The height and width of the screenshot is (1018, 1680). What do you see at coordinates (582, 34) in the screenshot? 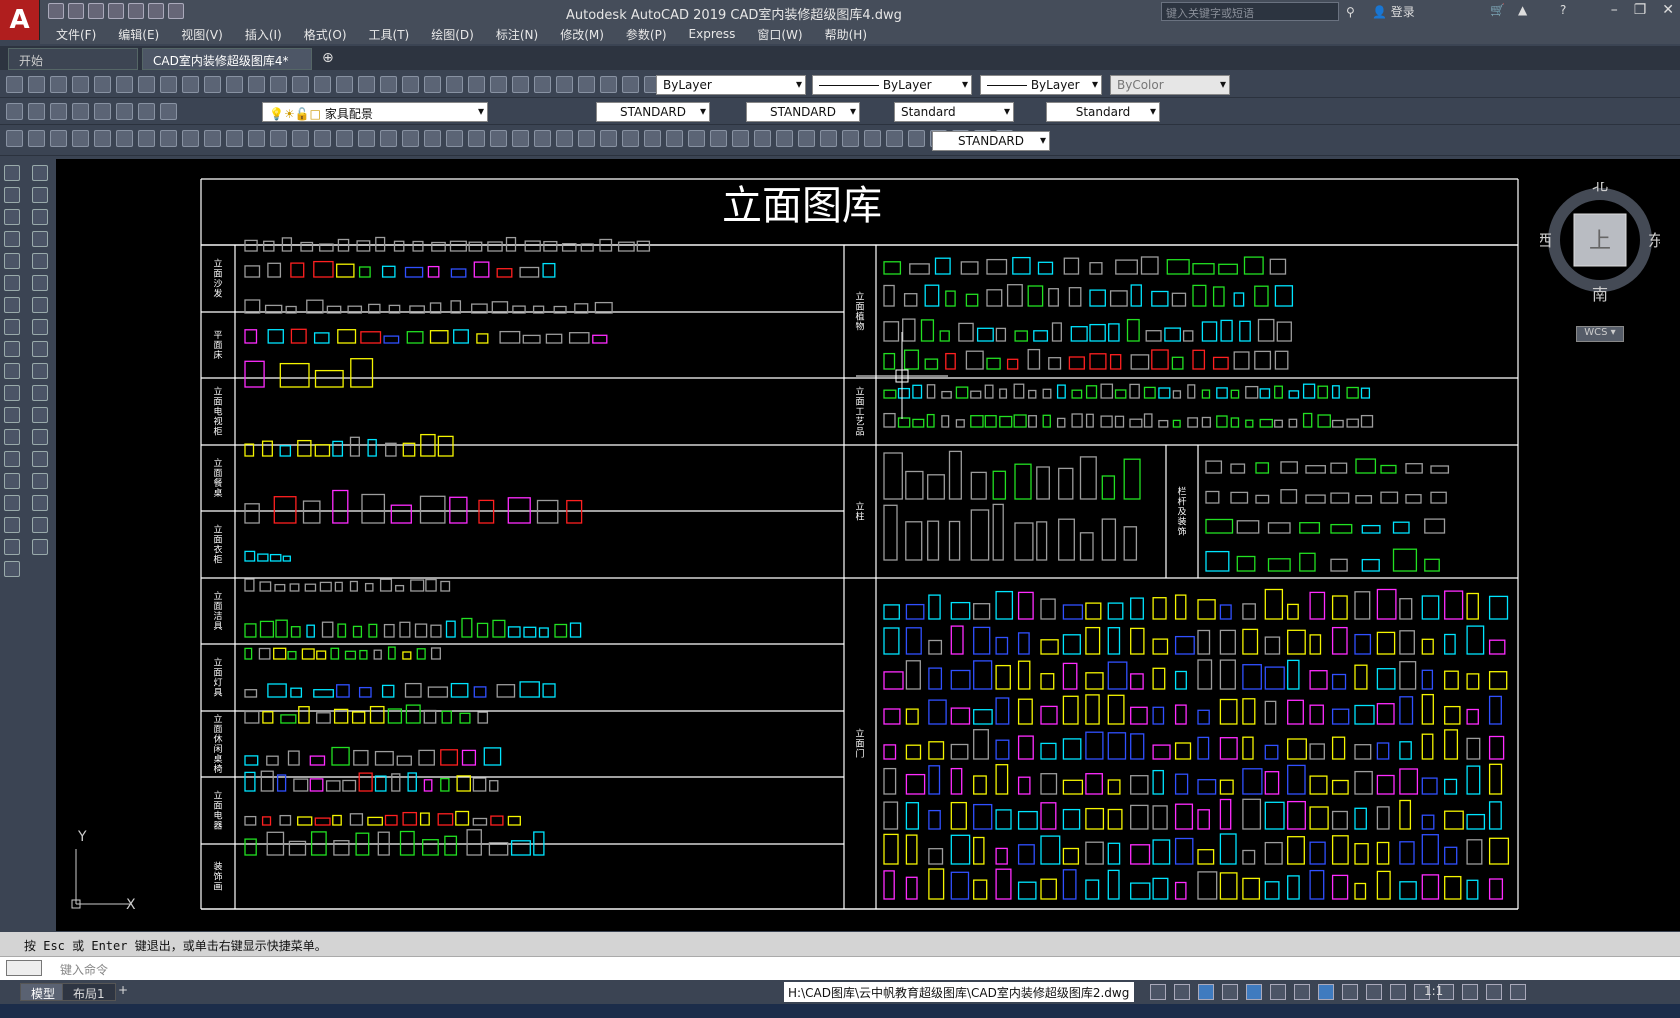
I see `menu-item-8: 修改(M)` at bounding box center [582, 34].